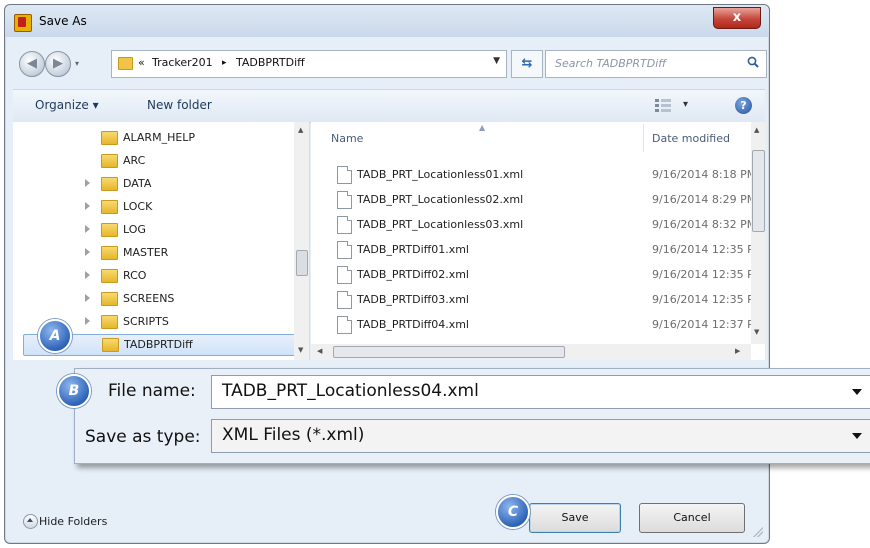 This screenshot has width=870, height=548. Describe the element at coordinates (857, 436) in the screenshot. I see `save-as-type-dropdown-arrow-icon` at that location.